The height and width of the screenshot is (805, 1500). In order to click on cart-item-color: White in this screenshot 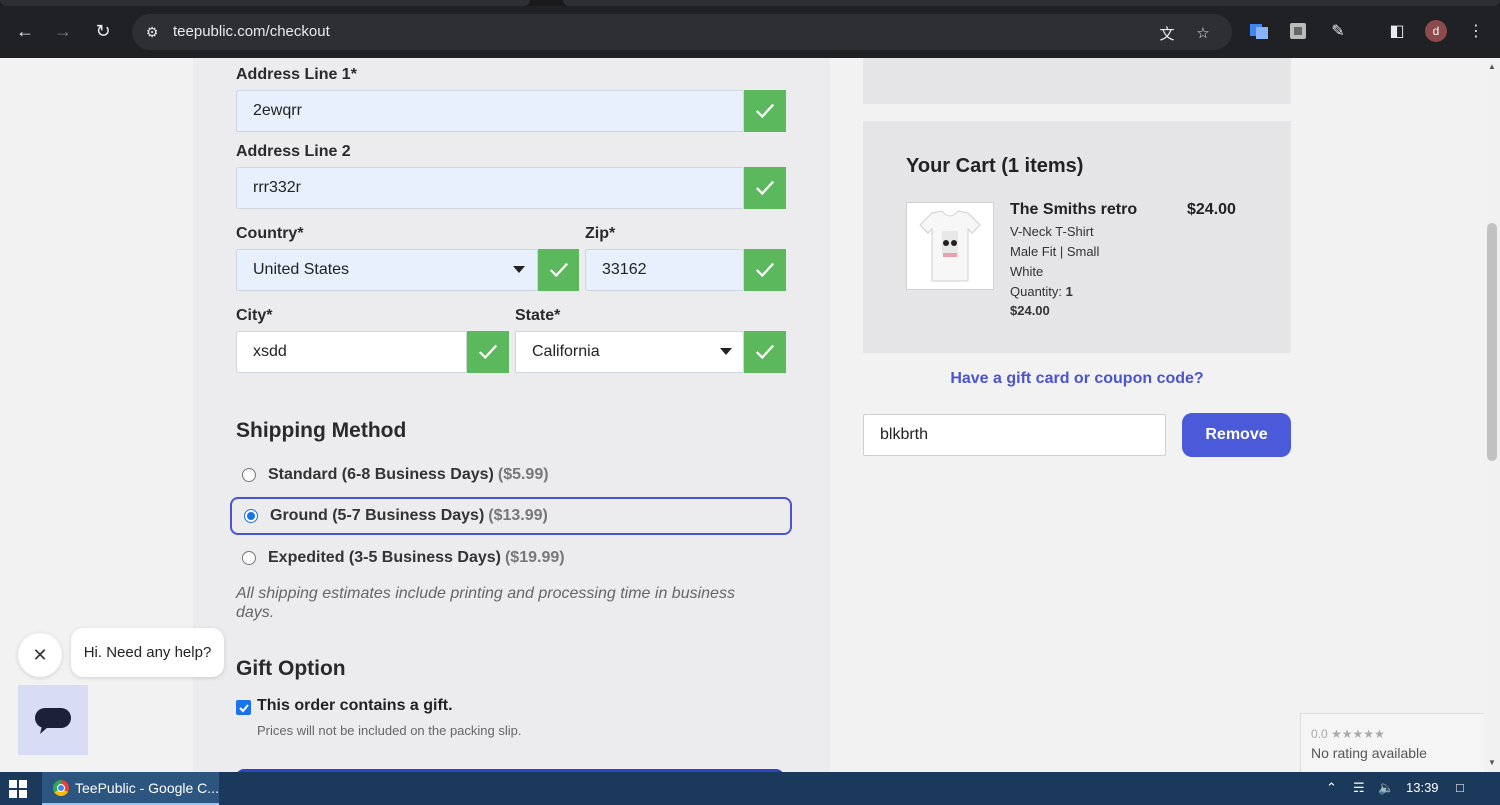, I will do `click(1027, 271)`.